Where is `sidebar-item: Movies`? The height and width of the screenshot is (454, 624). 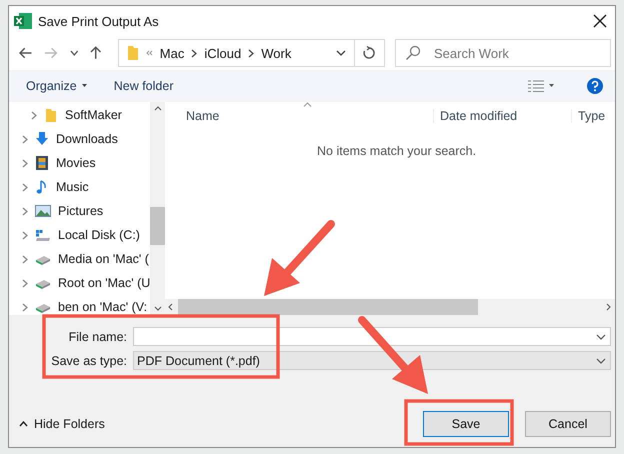 sidebar-item: Movies is located at coordinates (76, 163).